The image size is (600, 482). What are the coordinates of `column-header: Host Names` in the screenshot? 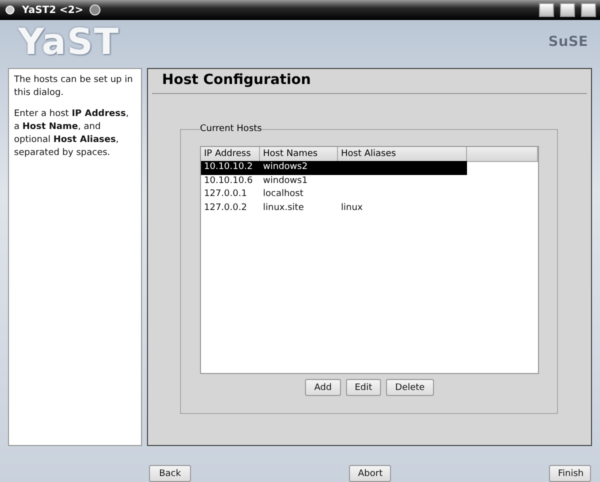 It's located at (299, 154).